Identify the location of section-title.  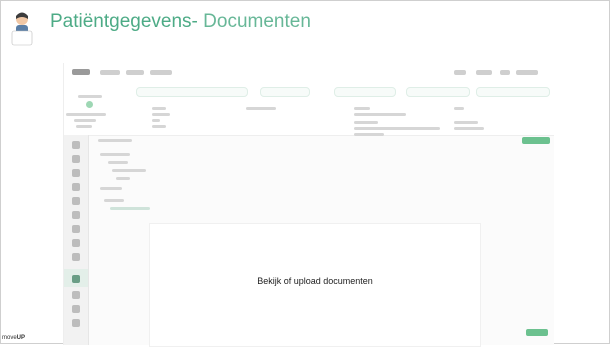
(115, 140).